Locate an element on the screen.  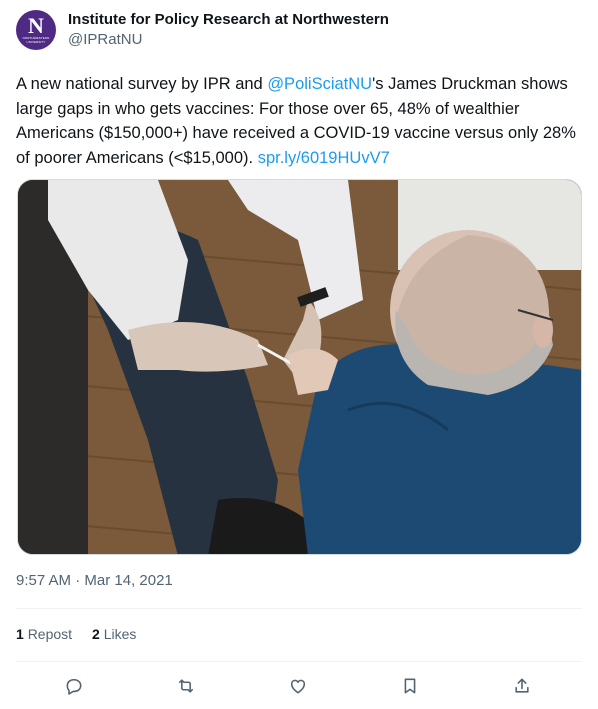
avatar-subtext: NORTHWESTERN UNIVERSITY is located at coordinates (36, 40).